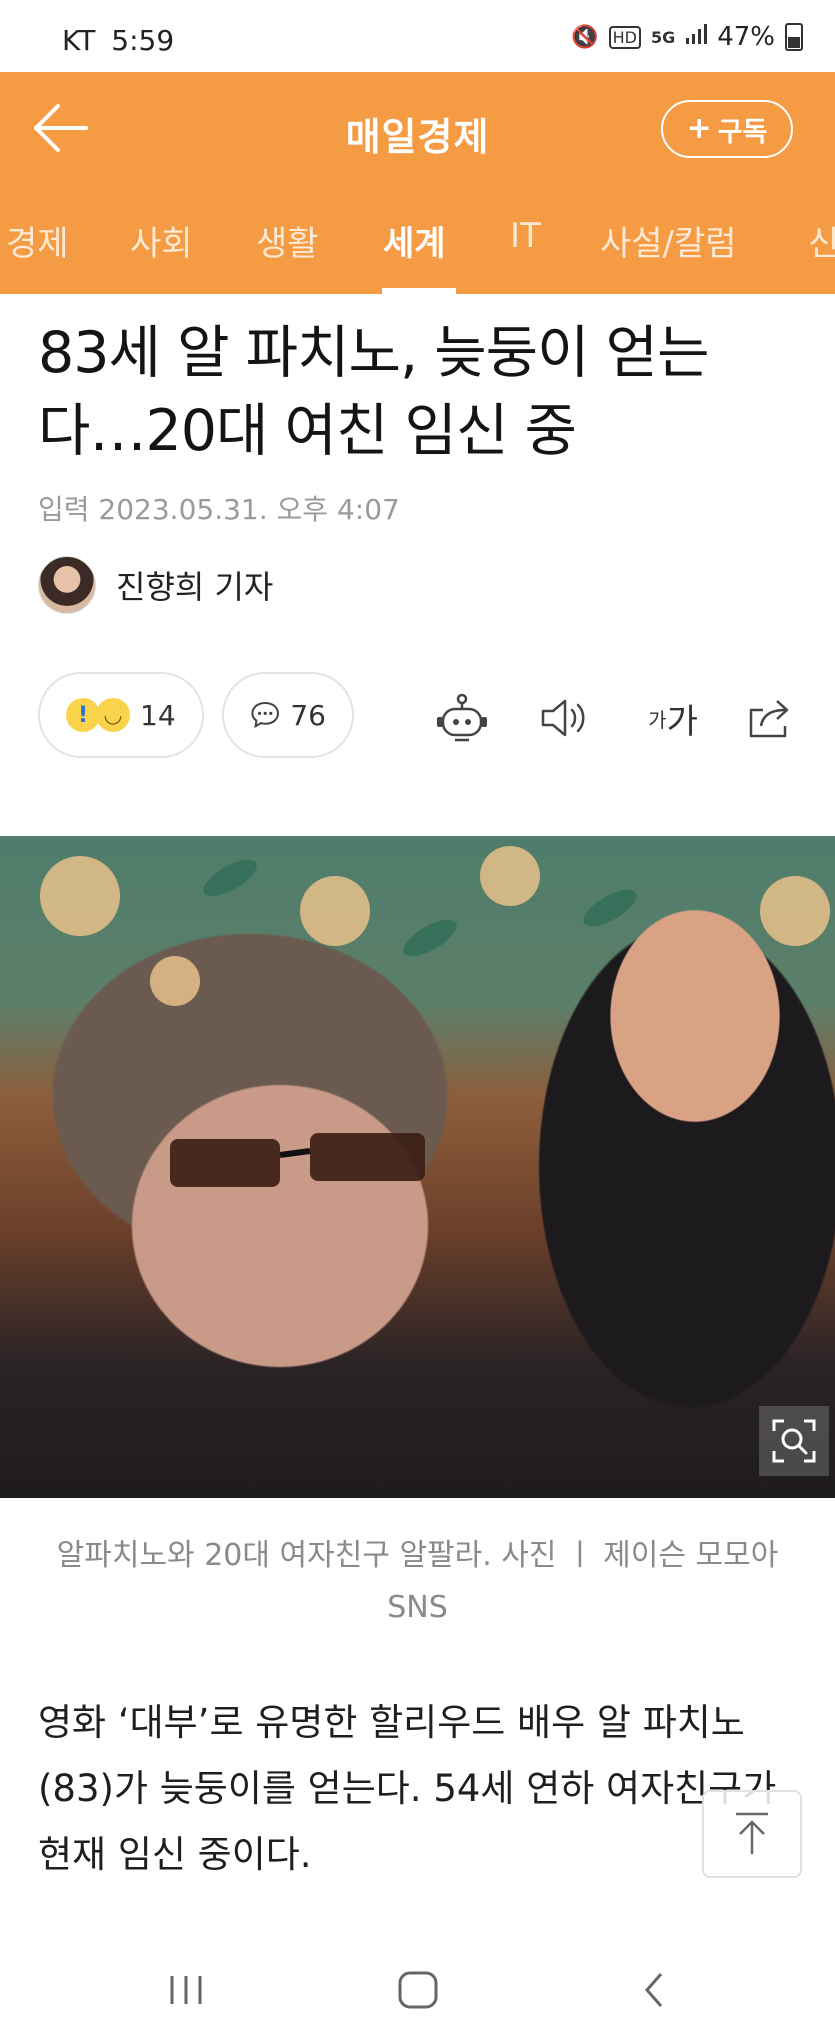 Image resolution: width=835 pixels, height=2042 pixels. I want to click on font-large-label: 가, so click(682, 721).